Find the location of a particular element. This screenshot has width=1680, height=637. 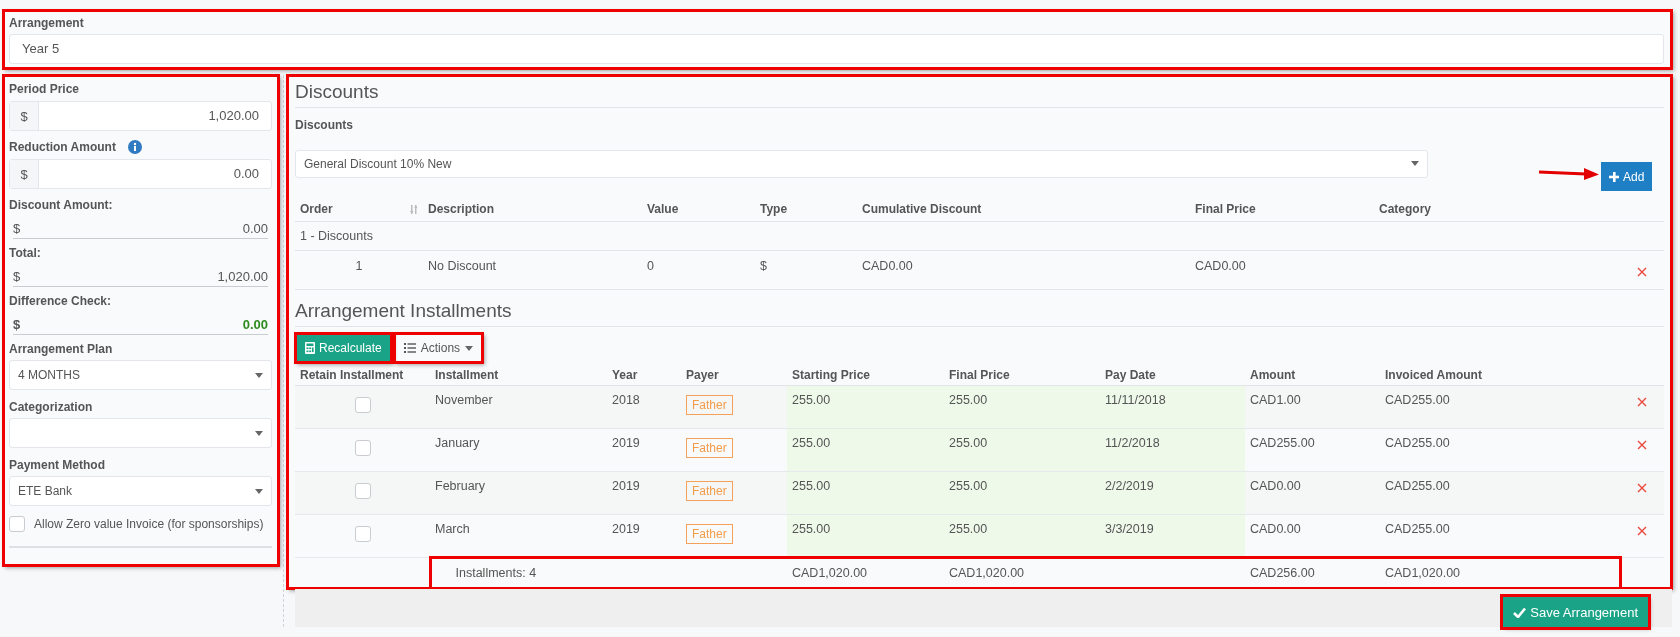

sort-icon is located at coordinates (414, 209).